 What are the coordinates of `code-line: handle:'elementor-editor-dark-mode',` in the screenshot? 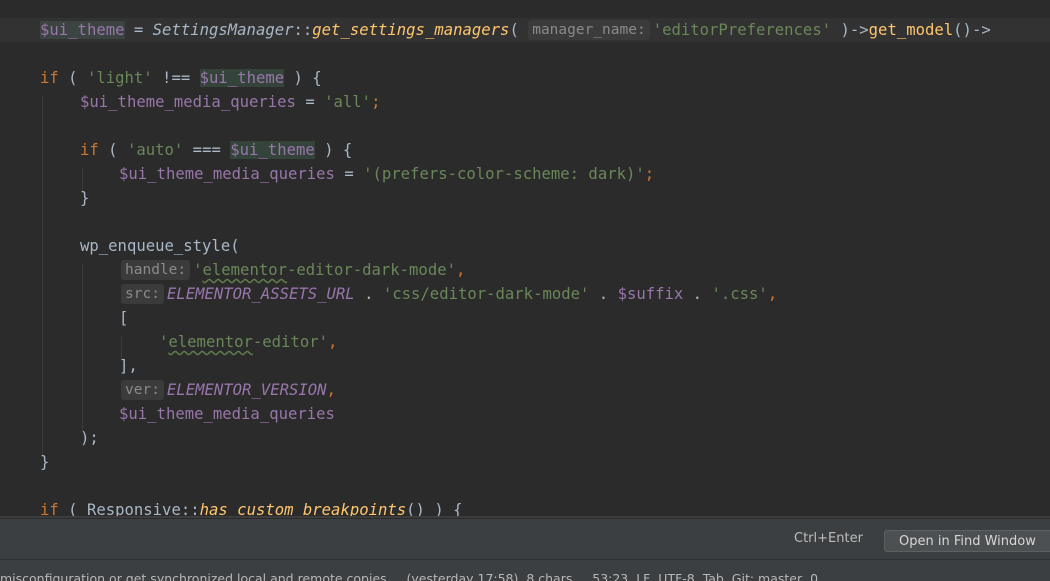 It's located at (232, 270).